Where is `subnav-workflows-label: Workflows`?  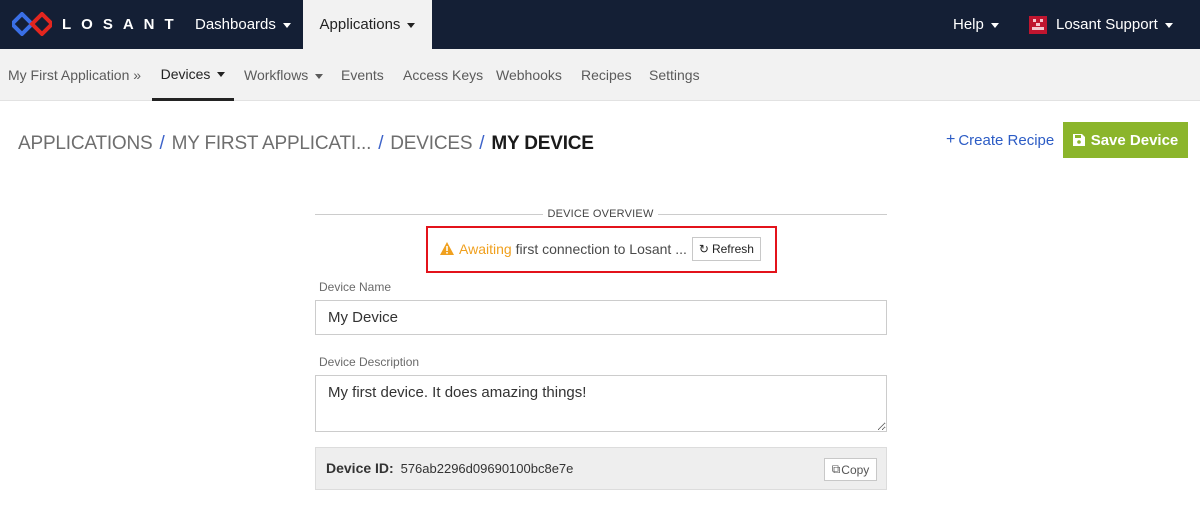 subnav-workflows-label: Workflows is located at coordinates (276, 75).